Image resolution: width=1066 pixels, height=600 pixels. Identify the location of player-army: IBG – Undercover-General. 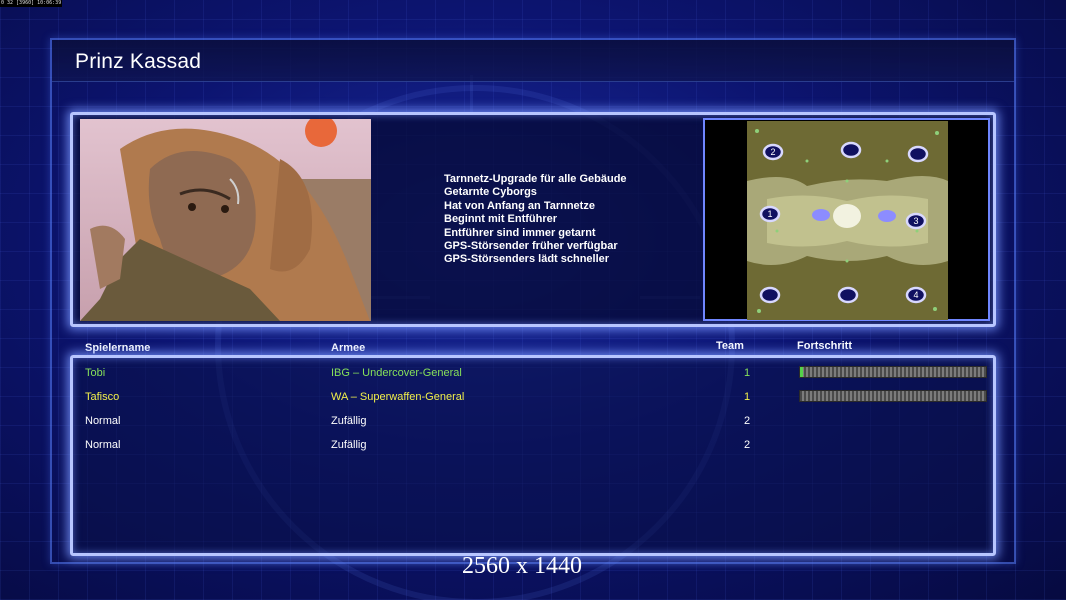
(396, 373).